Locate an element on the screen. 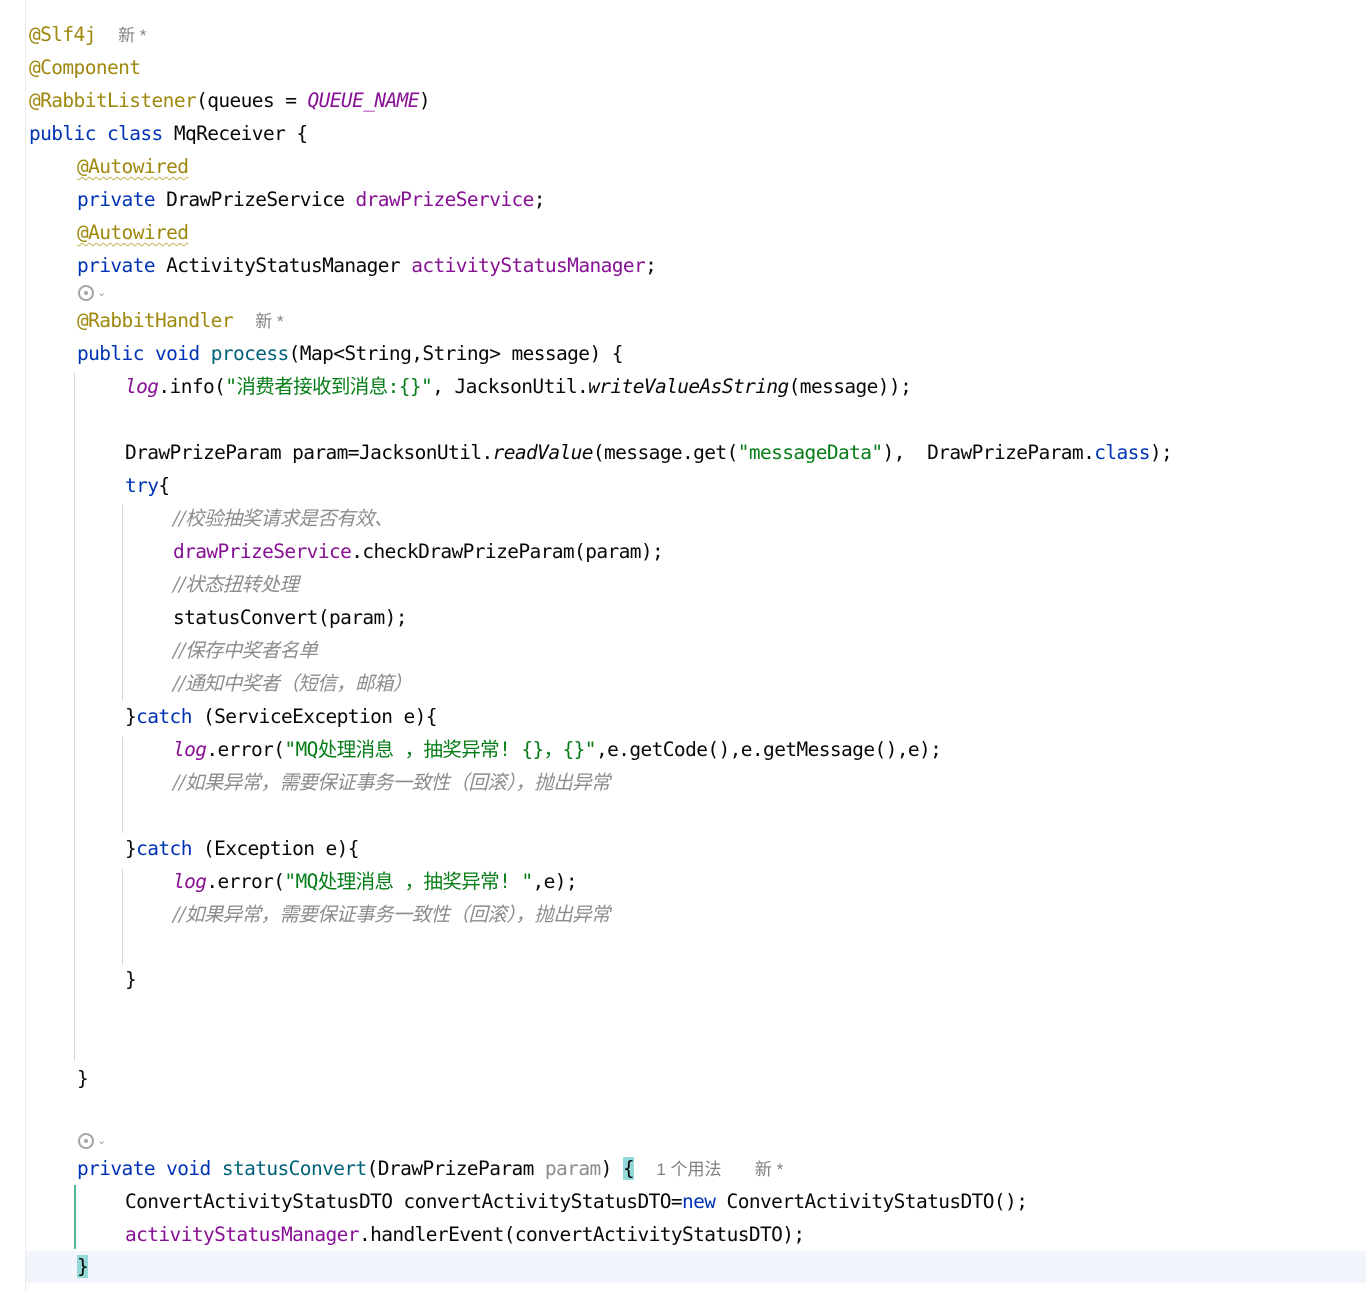 Image resolution: width=1366 pixels, height=1292 pixels. code-line-25: //如果异常，需要保证事务一致性（回滚），抛出异常 is located at coordinates (683, 915).